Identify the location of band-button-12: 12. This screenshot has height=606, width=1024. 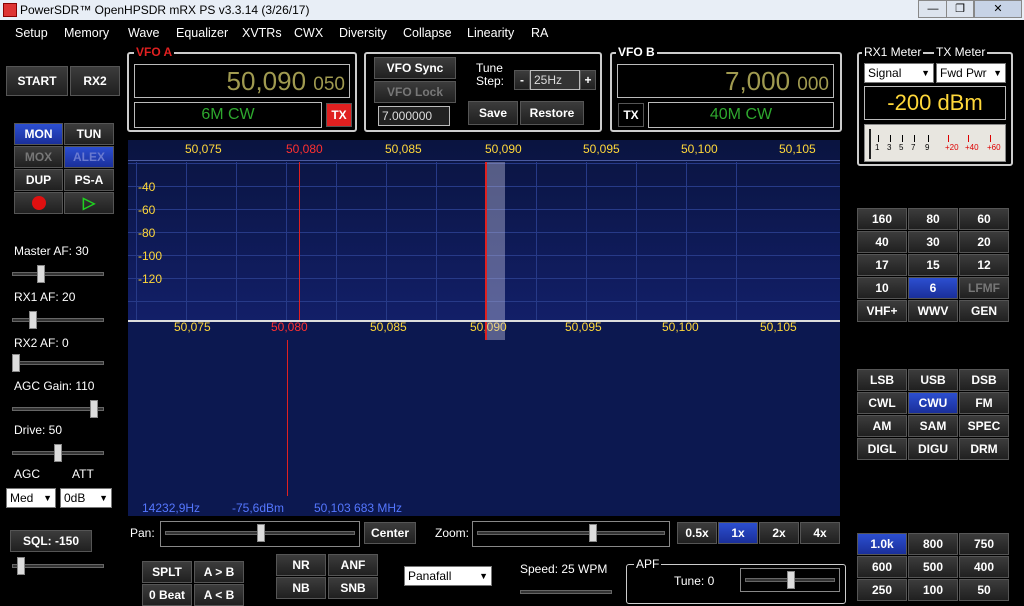
(984, 265).